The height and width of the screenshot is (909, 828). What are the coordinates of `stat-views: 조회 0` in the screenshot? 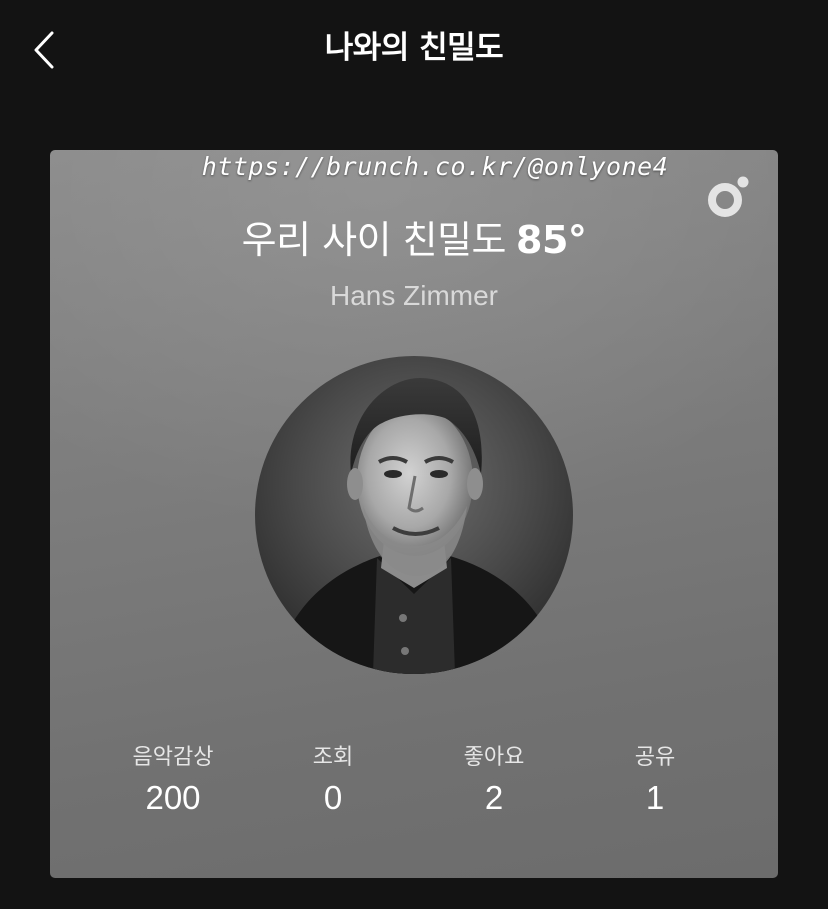 It's located at (333, 781).